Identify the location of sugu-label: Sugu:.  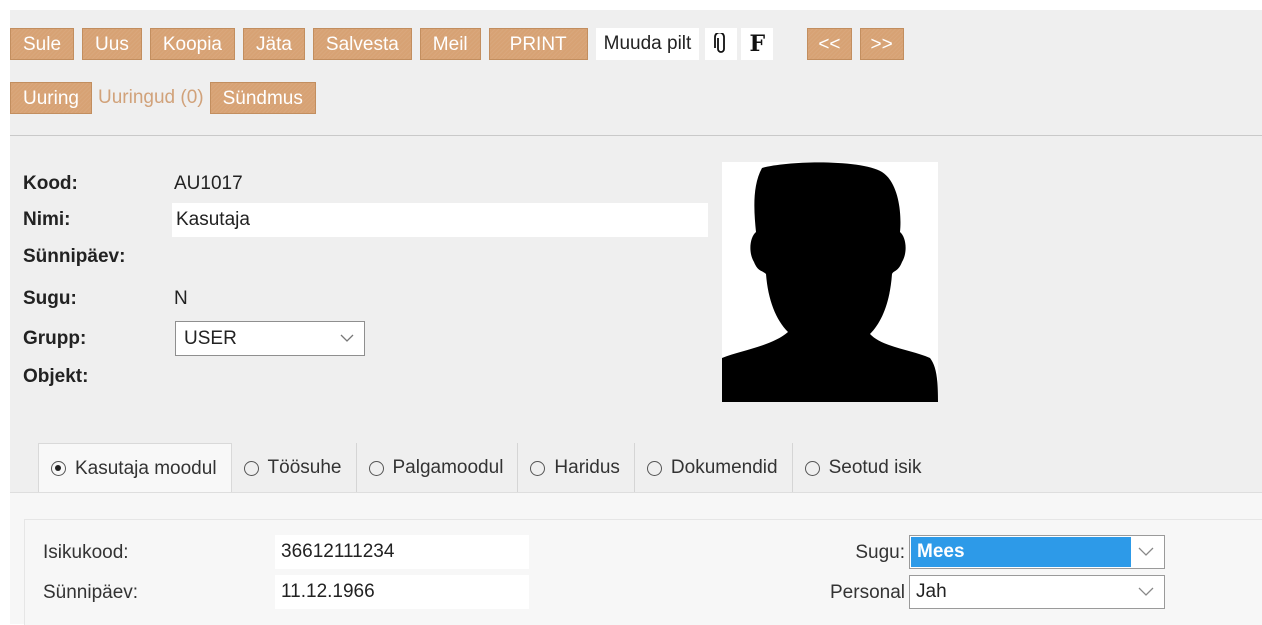
(50, 298).